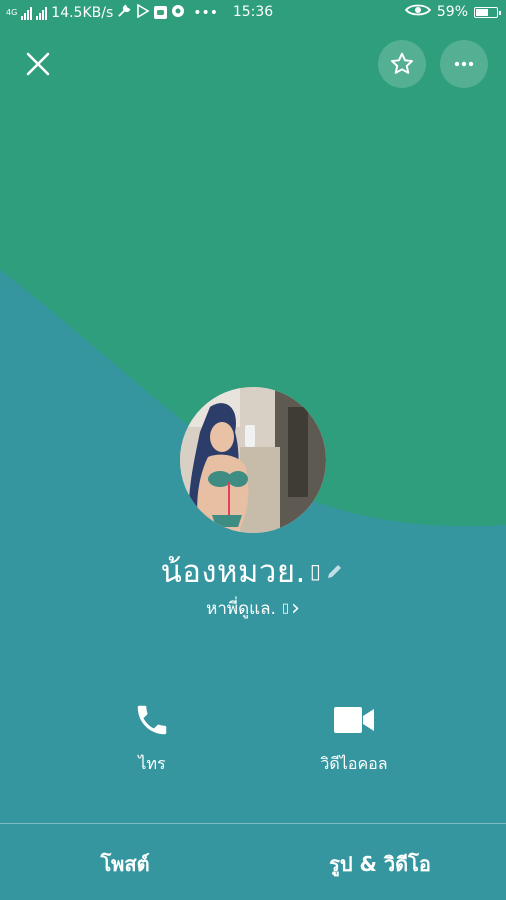  I want to click on profile-avatar, so click(253, 460).